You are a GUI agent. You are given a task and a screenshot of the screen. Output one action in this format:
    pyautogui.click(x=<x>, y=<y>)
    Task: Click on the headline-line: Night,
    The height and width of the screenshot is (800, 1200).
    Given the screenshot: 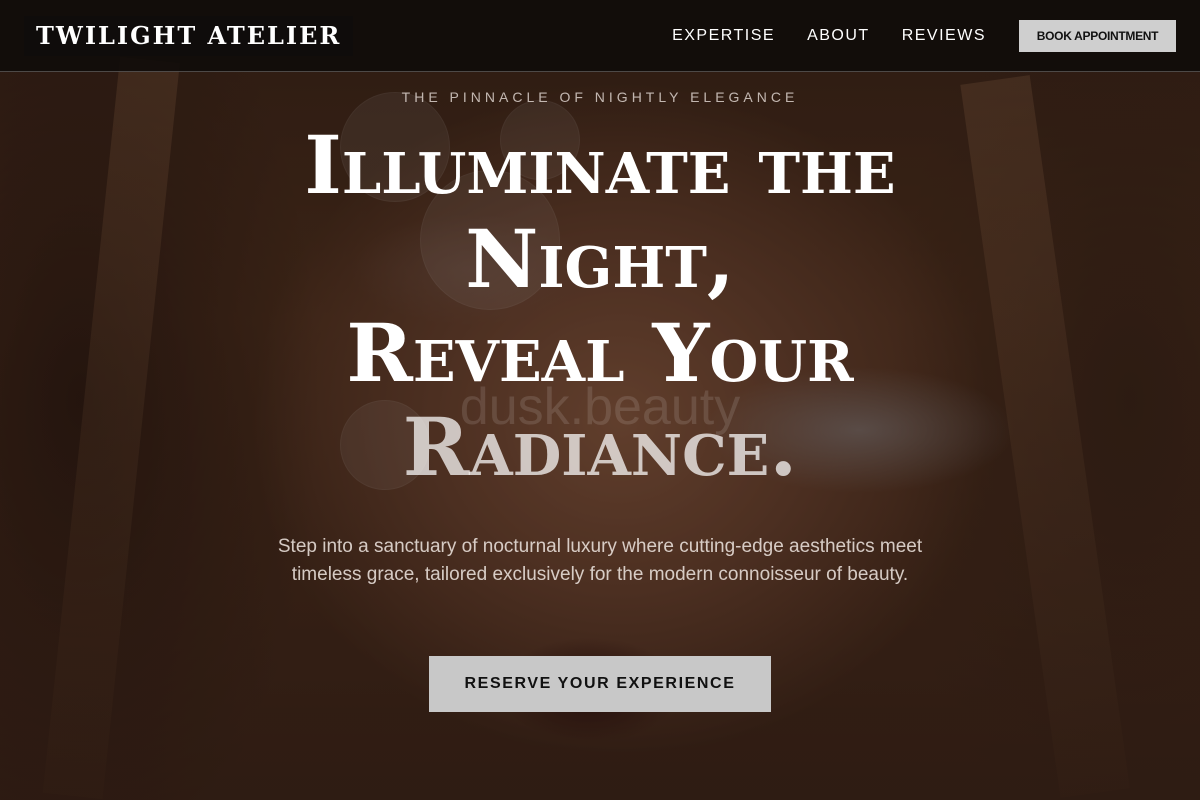 What is the action you would take?
    pyautogui.click(x=600, y=259)
    